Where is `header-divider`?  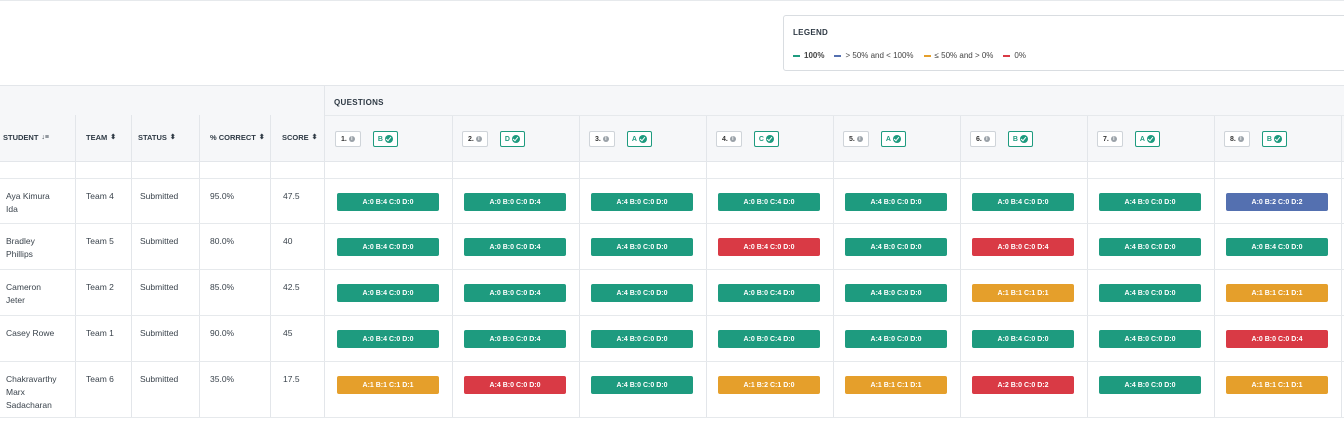
header-divider is located at coordinates (834, 115).